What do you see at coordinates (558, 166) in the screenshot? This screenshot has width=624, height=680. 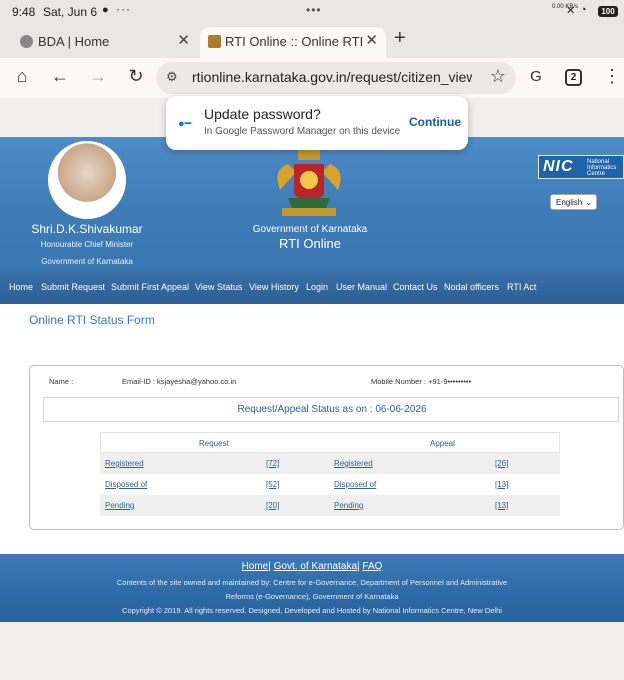 I see `nic-logo-text: NIC` at bounding box center [558, 166].